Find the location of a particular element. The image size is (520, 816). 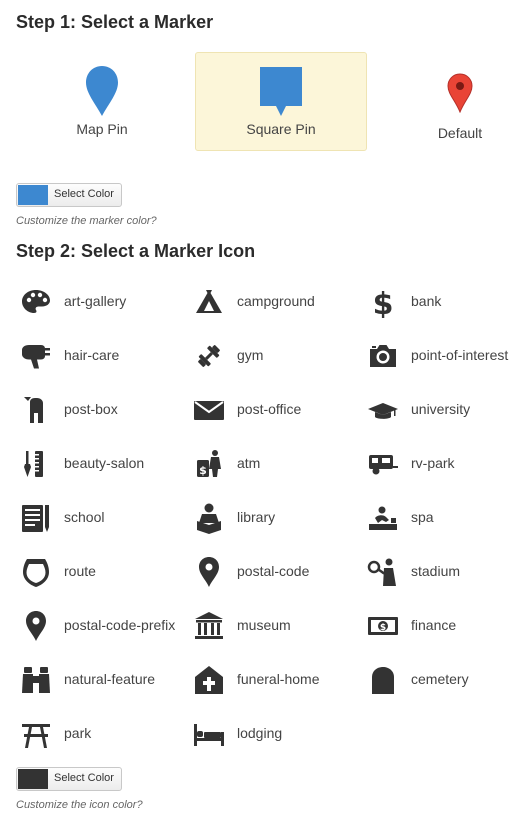

icon-option-funeral-home: funeral-home is located at coordinates (274, 680).